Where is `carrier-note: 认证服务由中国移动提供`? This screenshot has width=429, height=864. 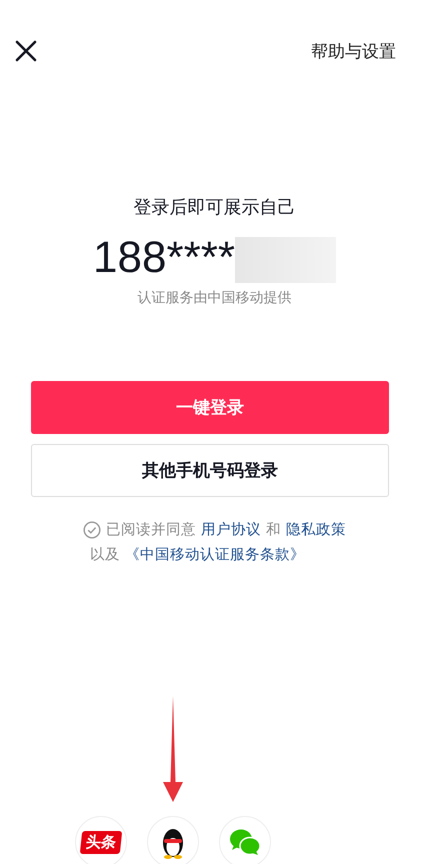 carrier-note: 认证服务由中国移动提供 is located at coordinates (214, 298).